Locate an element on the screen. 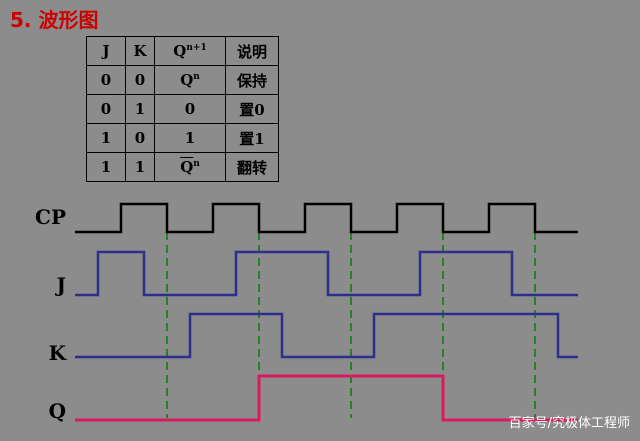 Image resolution: width=640 pixels, height=441 pixels. waveform-k is located at coordinates (326, 335).